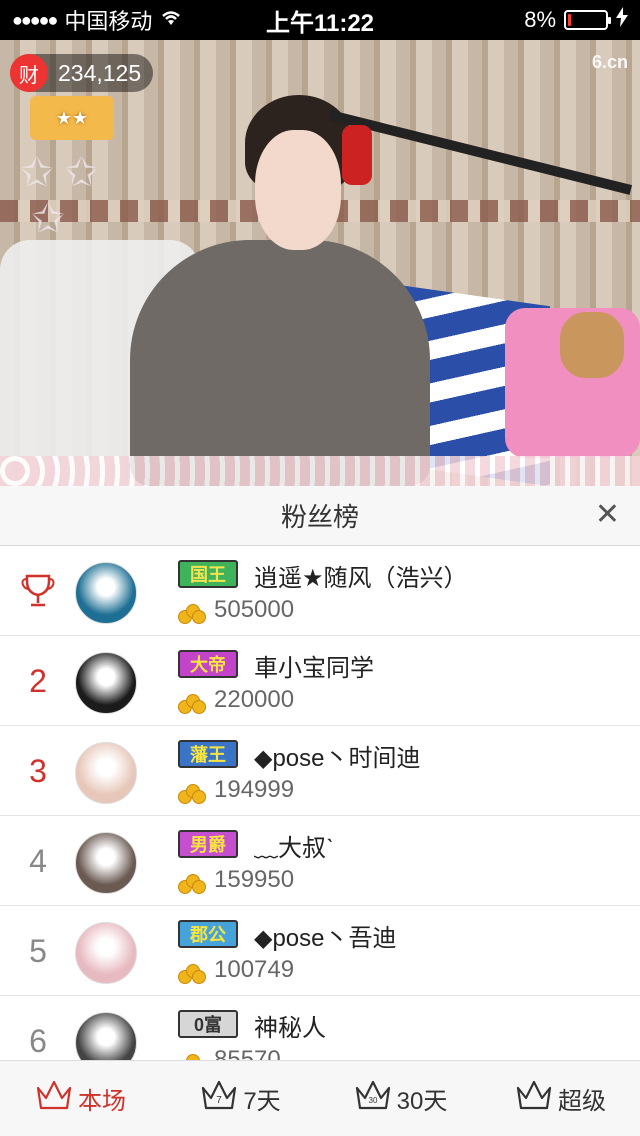  I want to click on streamer-body, so click(280, 363).